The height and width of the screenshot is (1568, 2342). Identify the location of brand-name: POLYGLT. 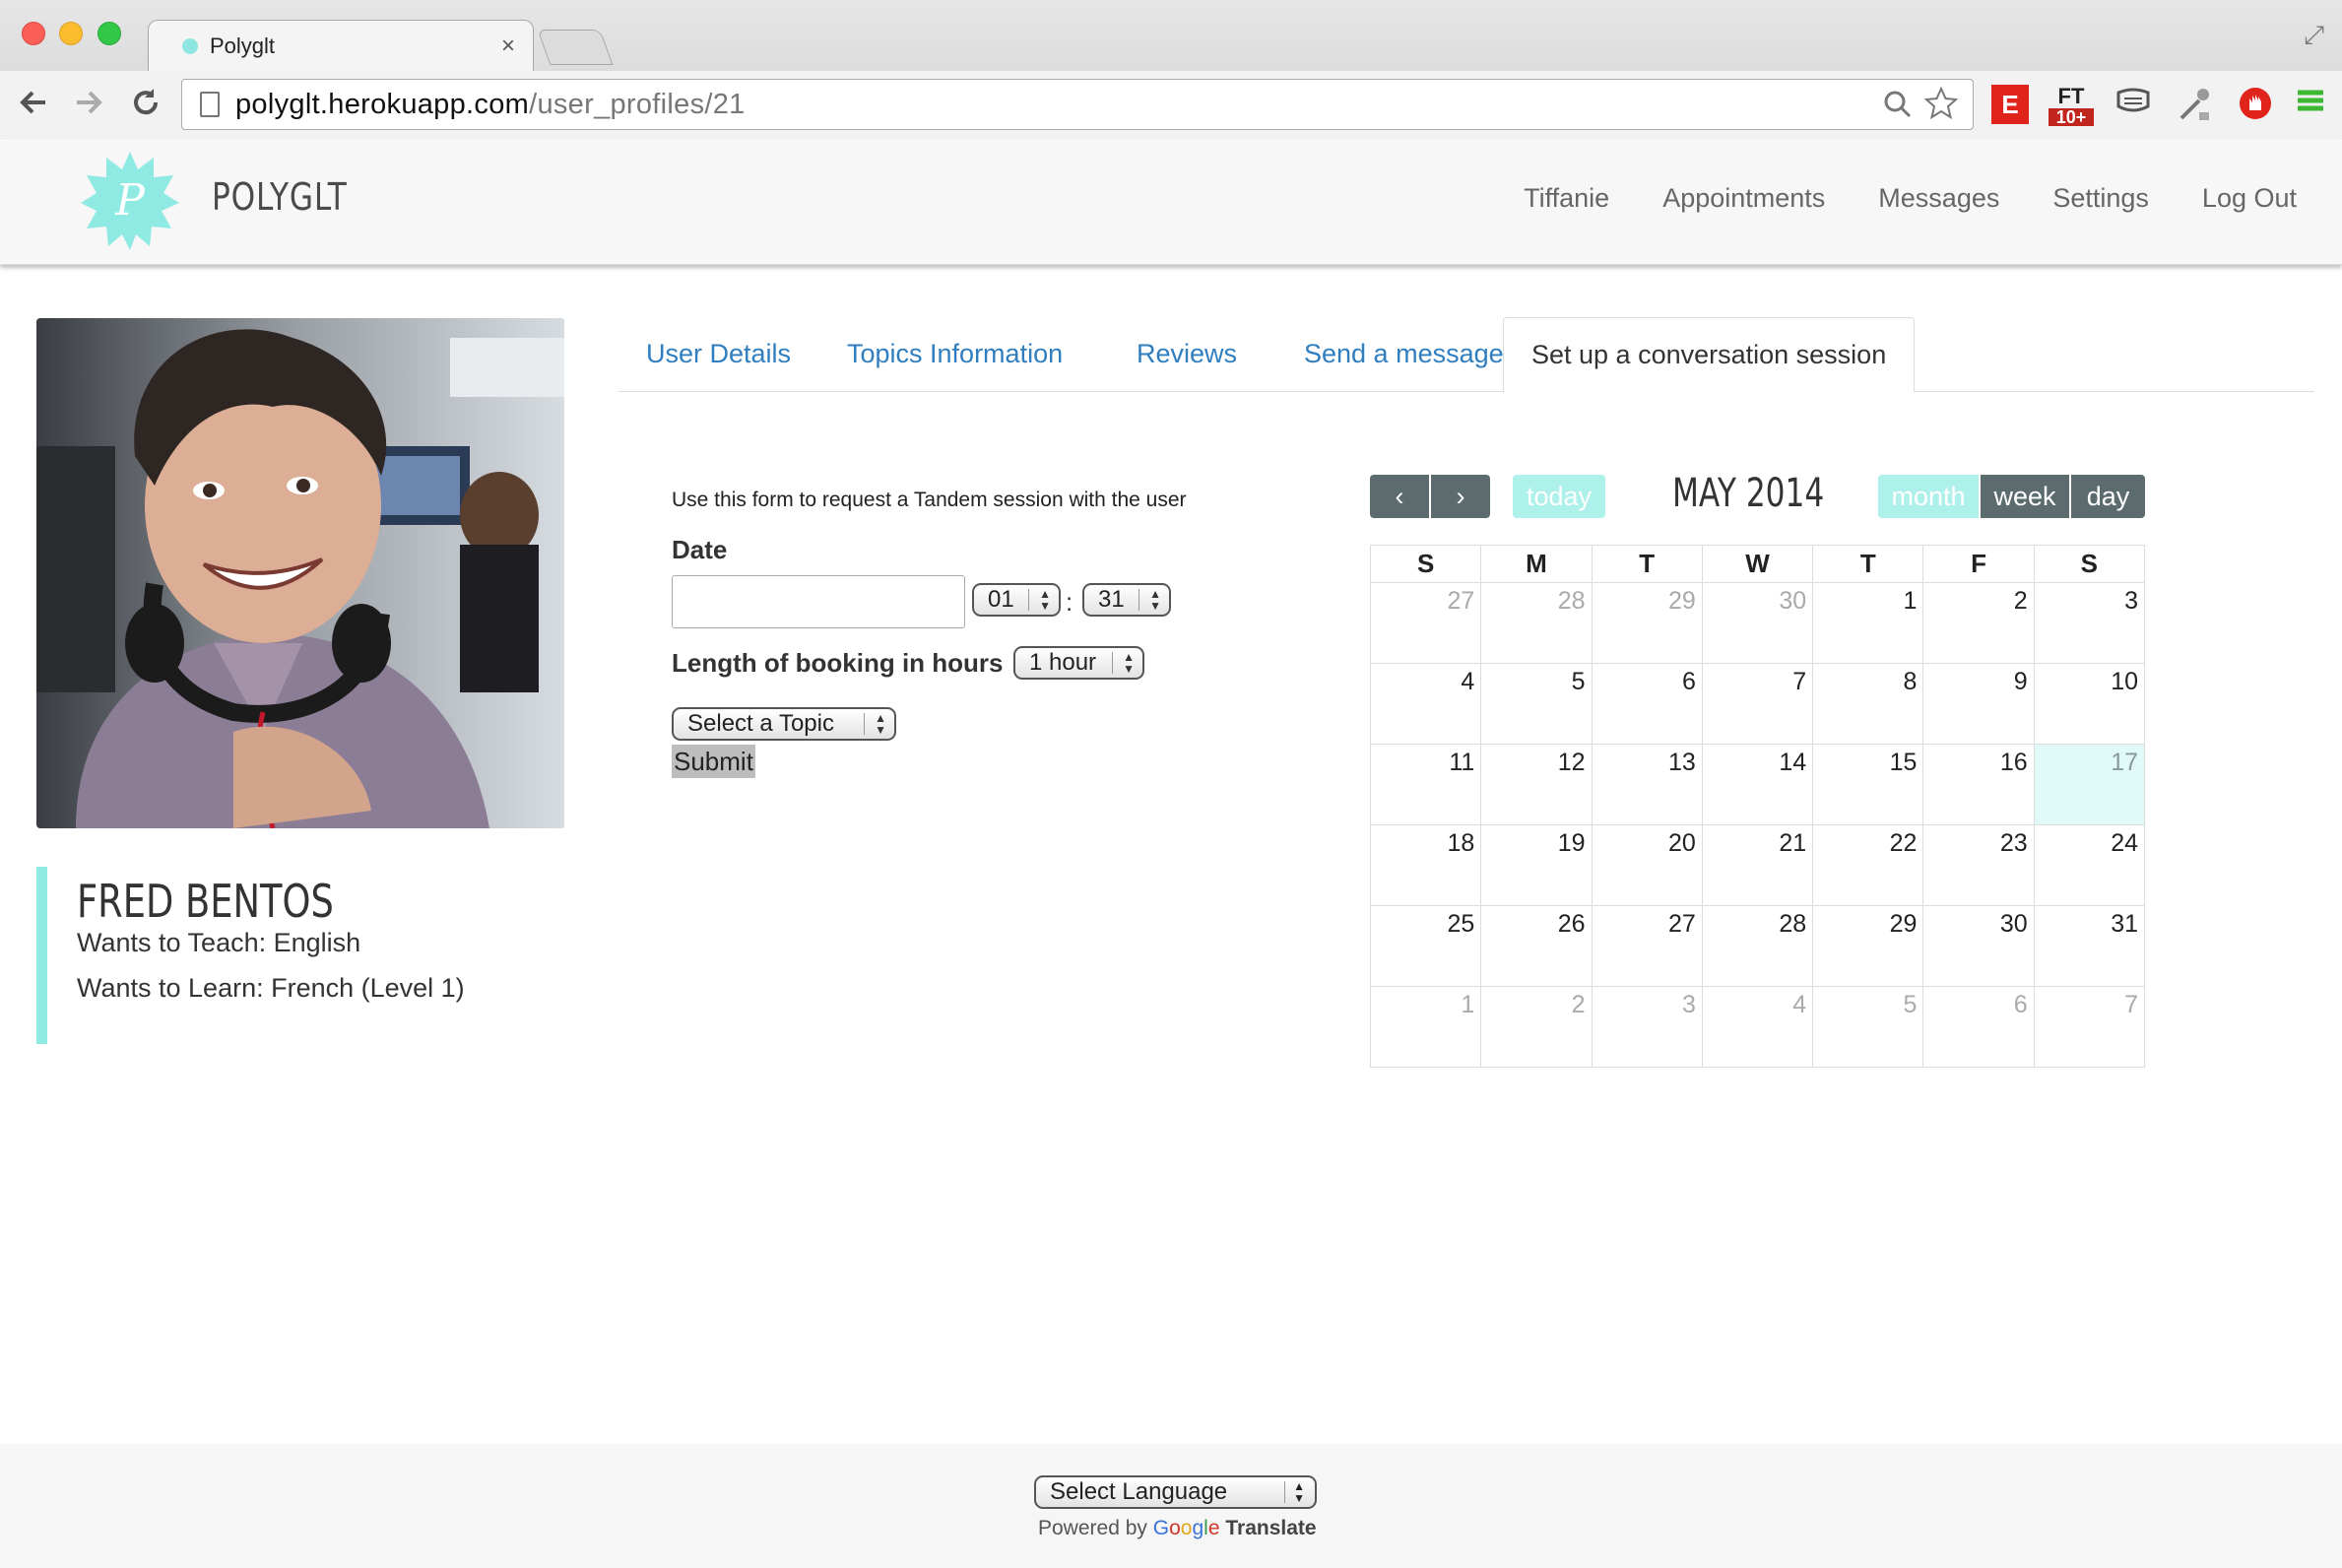
(280, 197).